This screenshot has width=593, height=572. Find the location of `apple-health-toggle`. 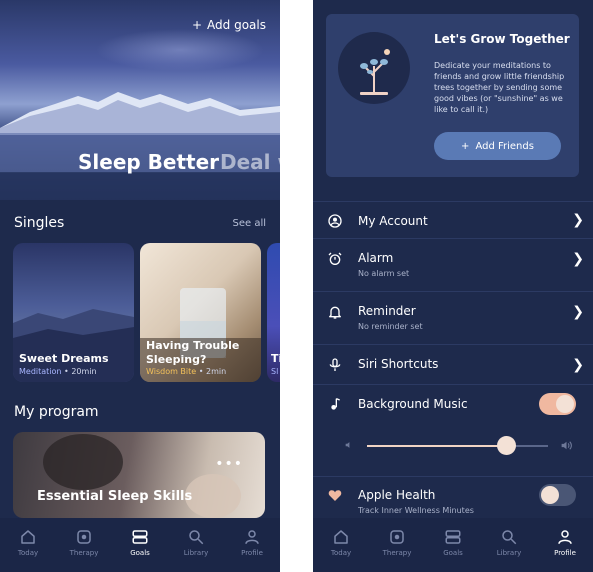

apple-health-toggle is located at coordinates (557, 495).